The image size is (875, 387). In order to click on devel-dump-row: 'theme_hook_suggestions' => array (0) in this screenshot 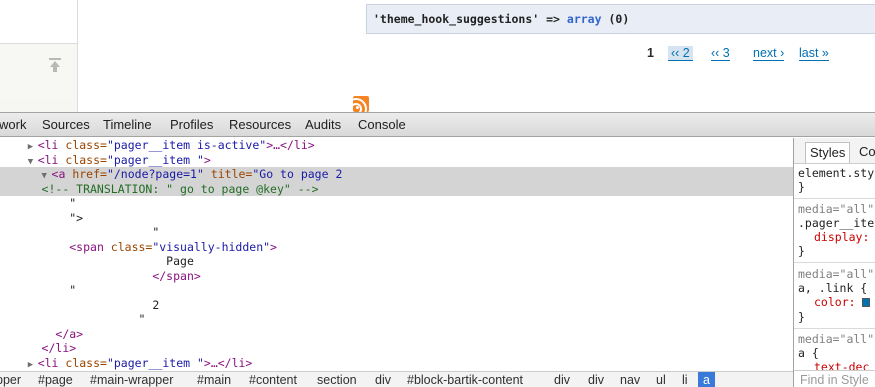, I will do `click(620, 19)`.